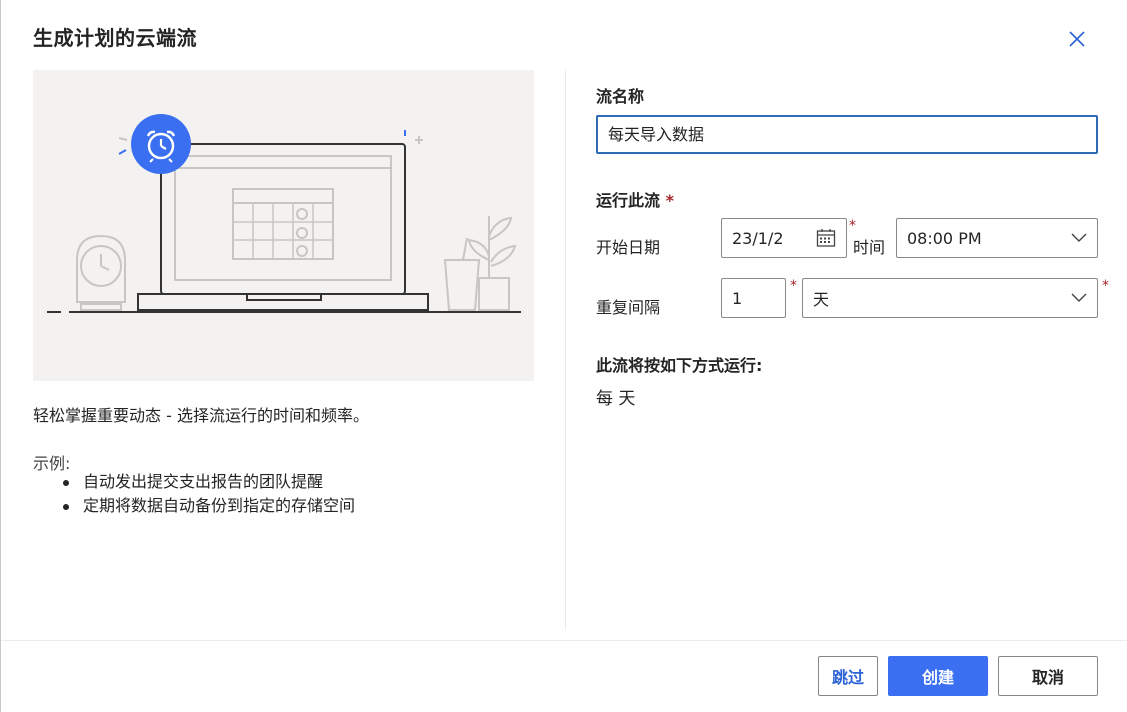 The width and height of the screenshot is (1127, 712). I want to click on close-button, so click(1077, 39).